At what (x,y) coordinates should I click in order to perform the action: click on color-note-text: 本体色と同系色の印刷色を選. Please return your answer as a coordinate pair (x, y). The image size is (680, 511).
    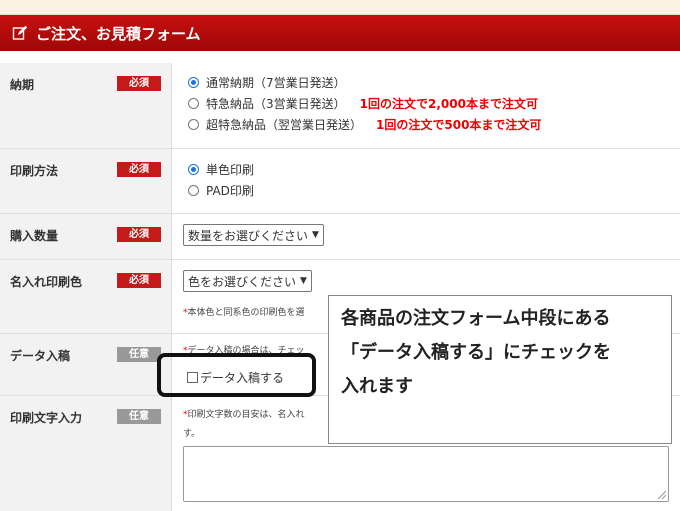
    Looking at the image, I should click on (246, 313).